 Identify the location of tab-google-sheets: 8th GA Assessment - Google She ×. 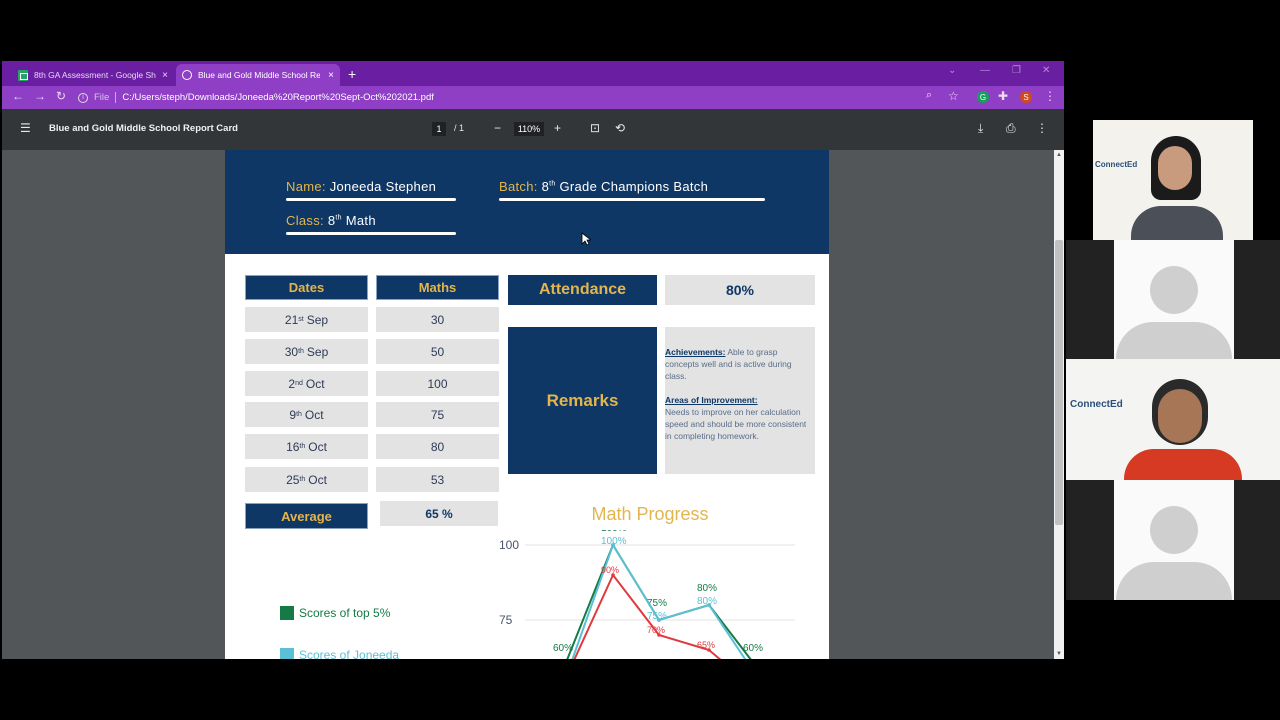
(93, 75).